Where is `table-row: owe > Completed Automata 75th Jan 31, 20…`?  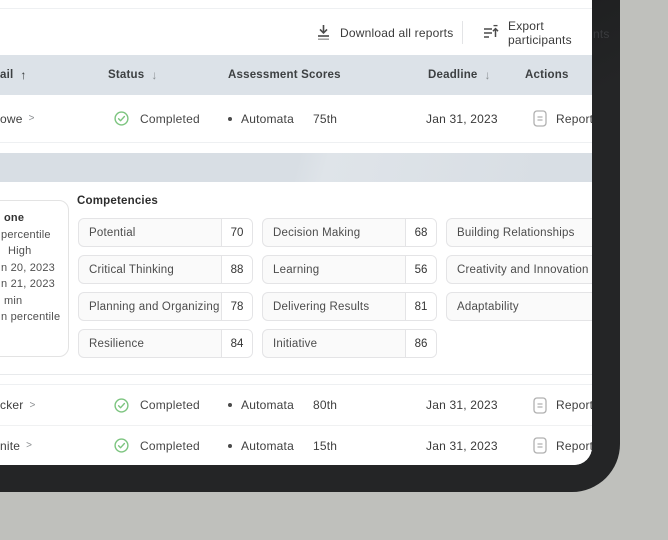
table-row: owe > Completed Automata 75th Jan 31, 20… is located at coordinates (296, 119).